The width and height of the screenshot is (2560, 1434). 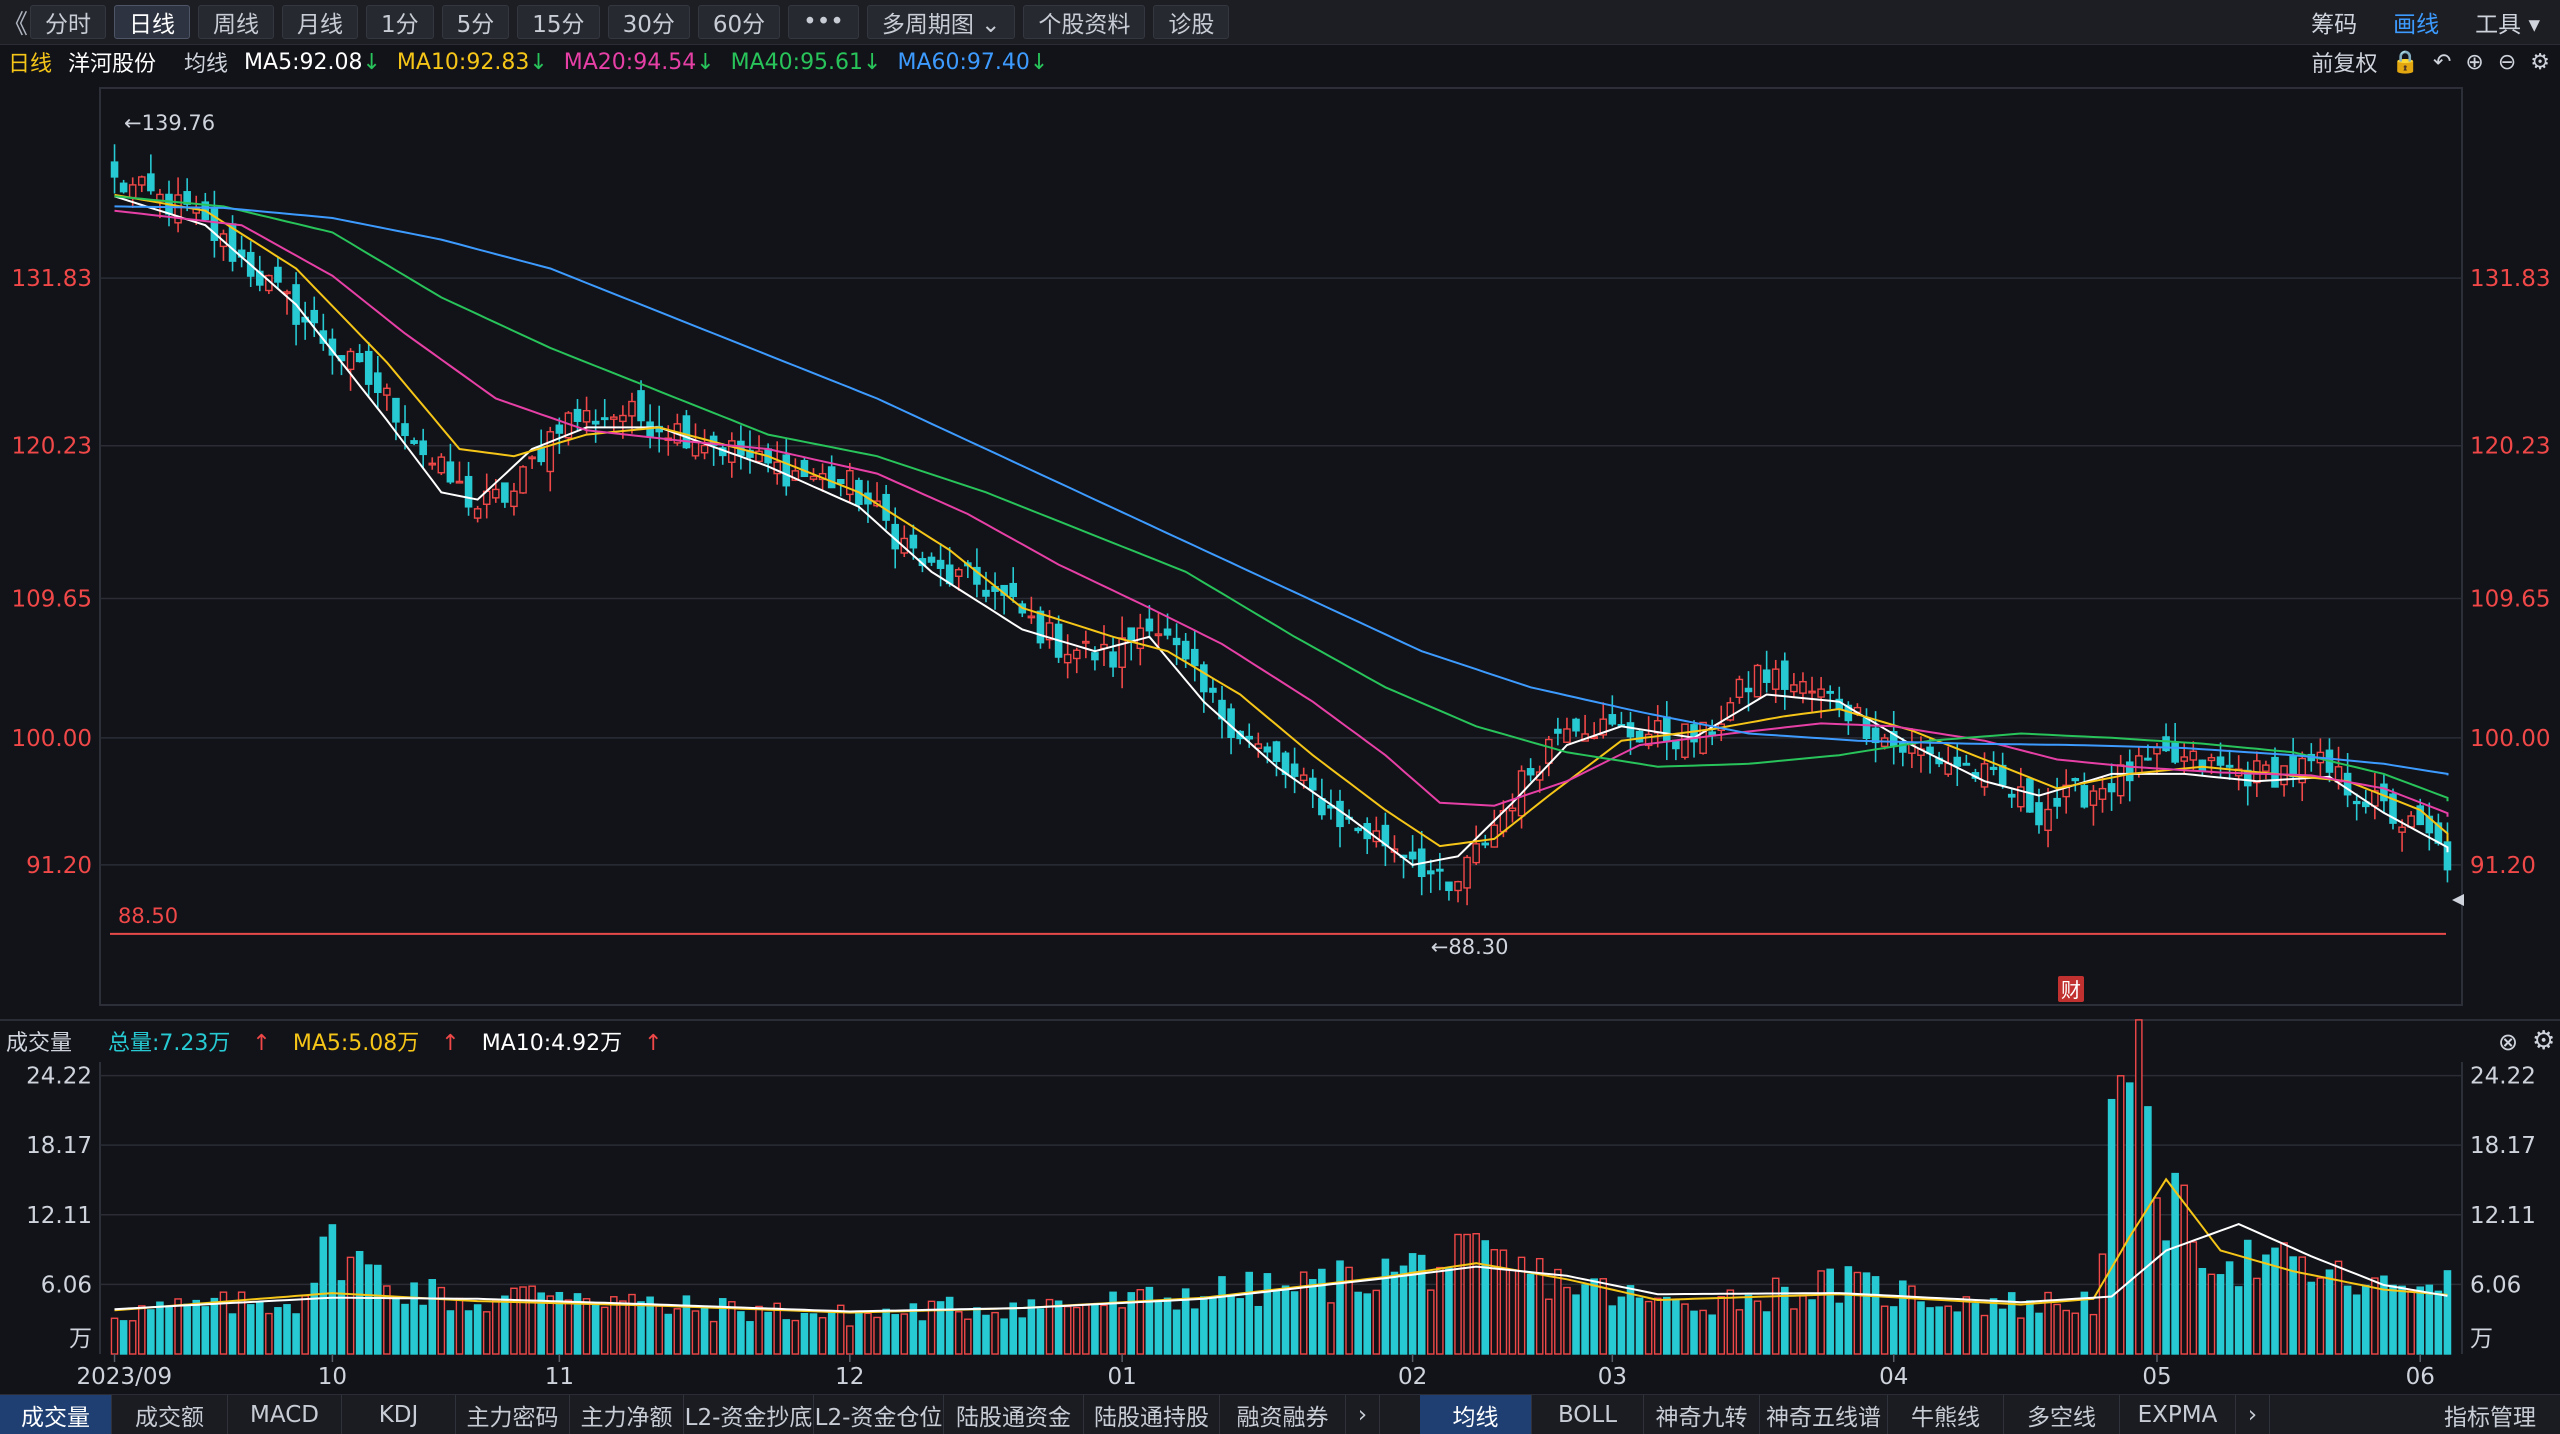 I want to click on indicator-tab-1: 成交额, so click(x=170, y=1414).